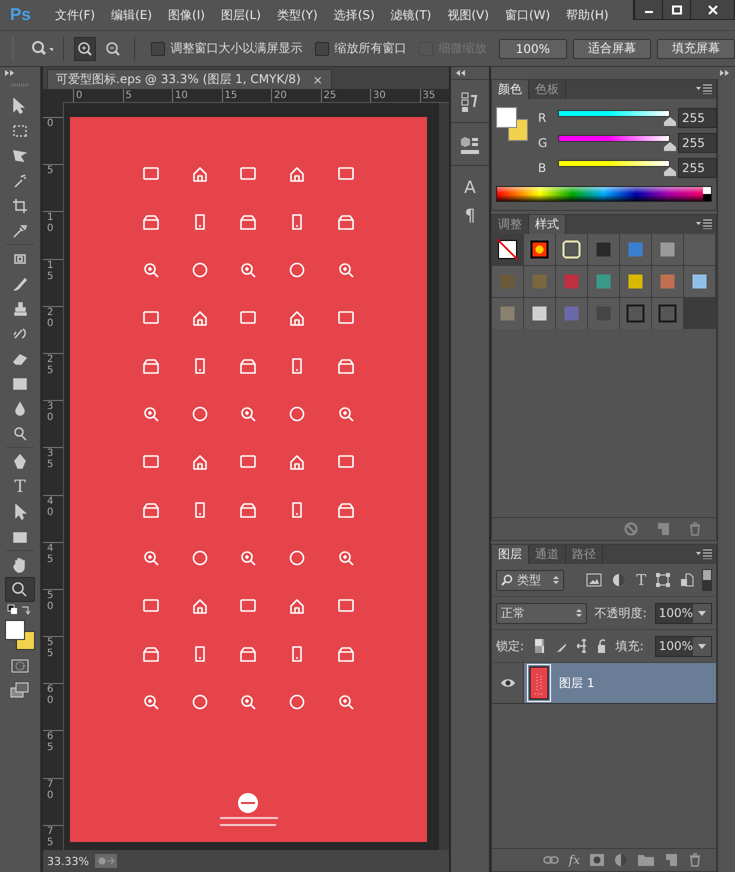 This screenshot has height=872, width=735. I want to click on eye-icon, so click(507, 683).